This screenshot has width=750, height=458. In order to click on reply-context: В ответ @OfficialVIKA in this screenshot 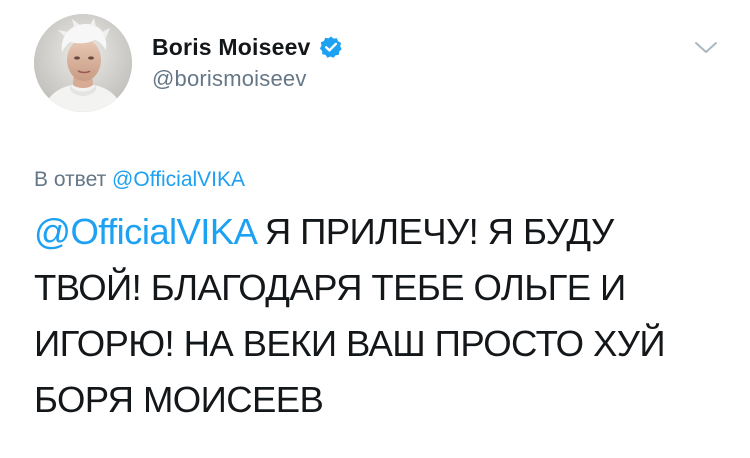, I will do `click(139, 180)`.